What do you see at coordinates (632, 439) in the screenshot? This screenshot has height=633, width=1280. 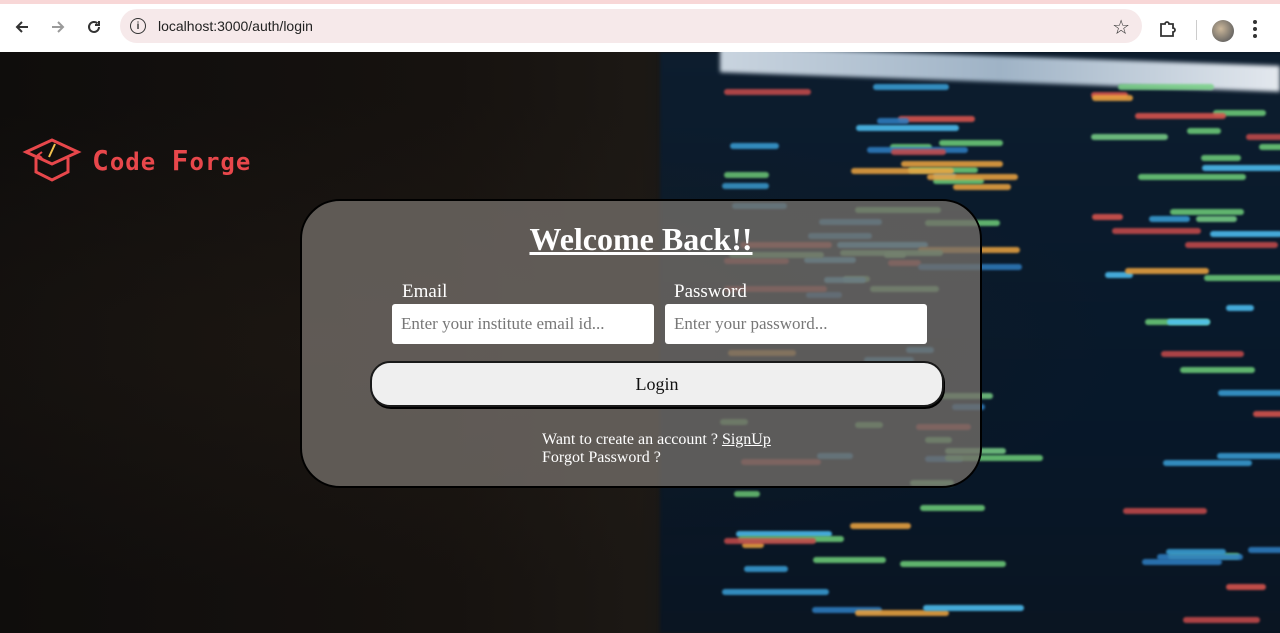 I see `signup-prompt: Want to create an account ?` at bounding box center [632, 439].